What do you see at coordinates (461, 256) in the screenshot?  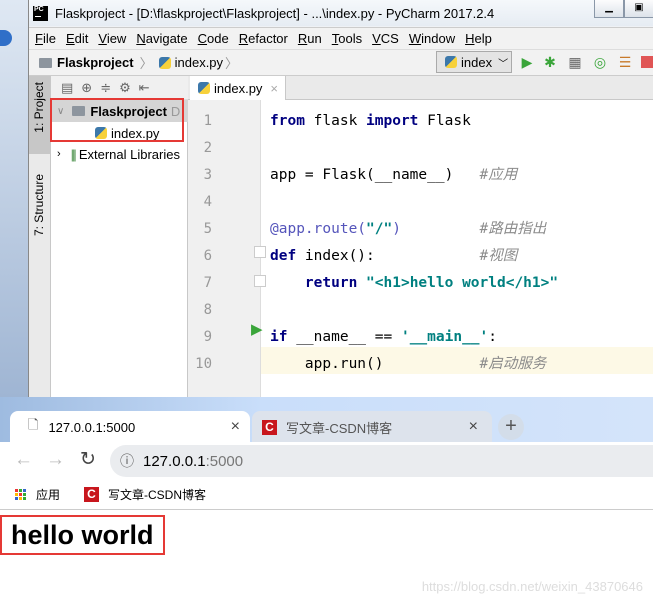 I see `code-line: def index(): #视图` at bounding box center [461, 256].